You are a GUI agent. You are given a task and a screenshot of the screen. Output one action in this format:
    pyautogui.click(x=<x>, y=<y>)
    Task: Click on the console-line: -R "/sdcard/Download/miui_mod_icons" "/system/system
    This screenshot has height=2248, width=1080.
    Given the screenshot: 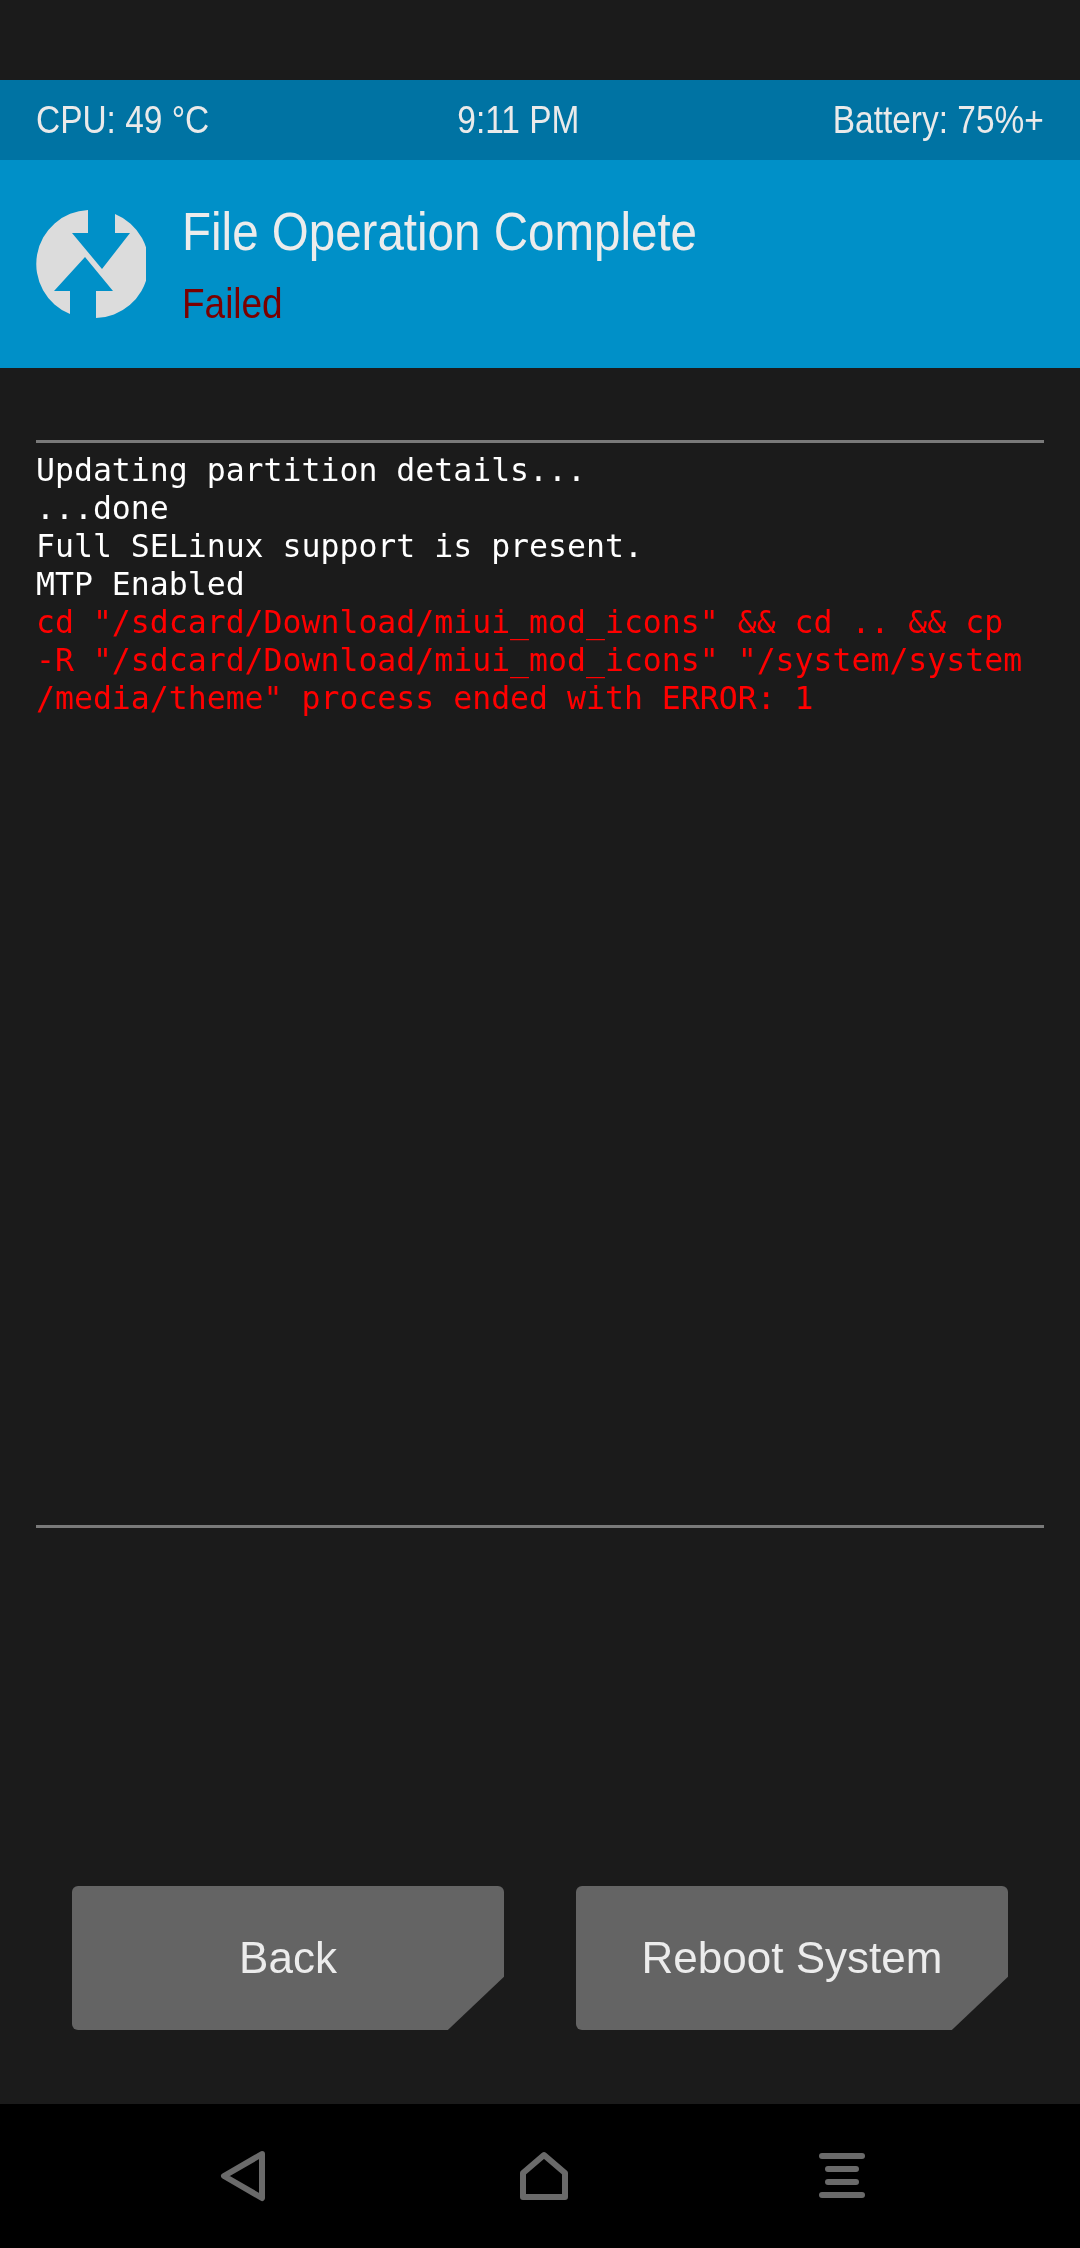 What is the action you would take?
    pyautogui.click(x=530, y=660)
    